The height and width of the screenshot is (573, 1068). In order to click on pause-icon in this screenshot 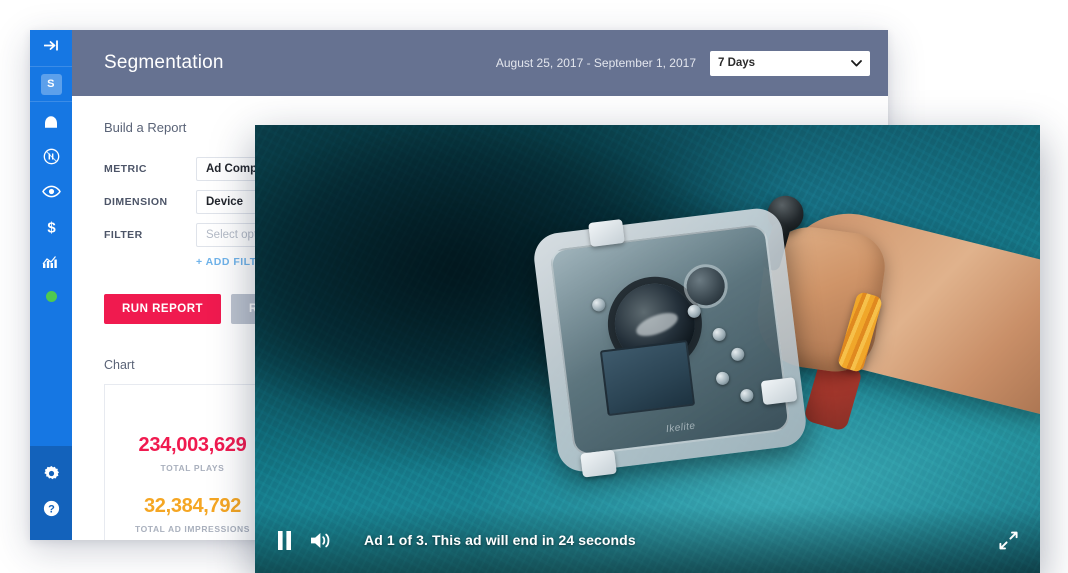, I will do `click(284, 540)`.